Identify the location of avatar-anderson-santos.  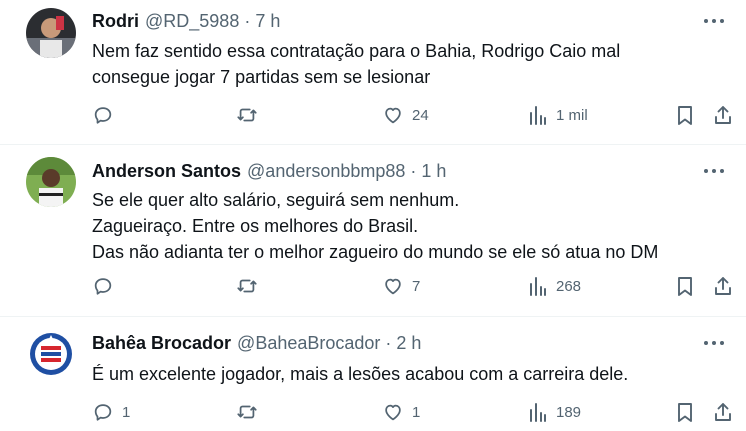
(51, 182).